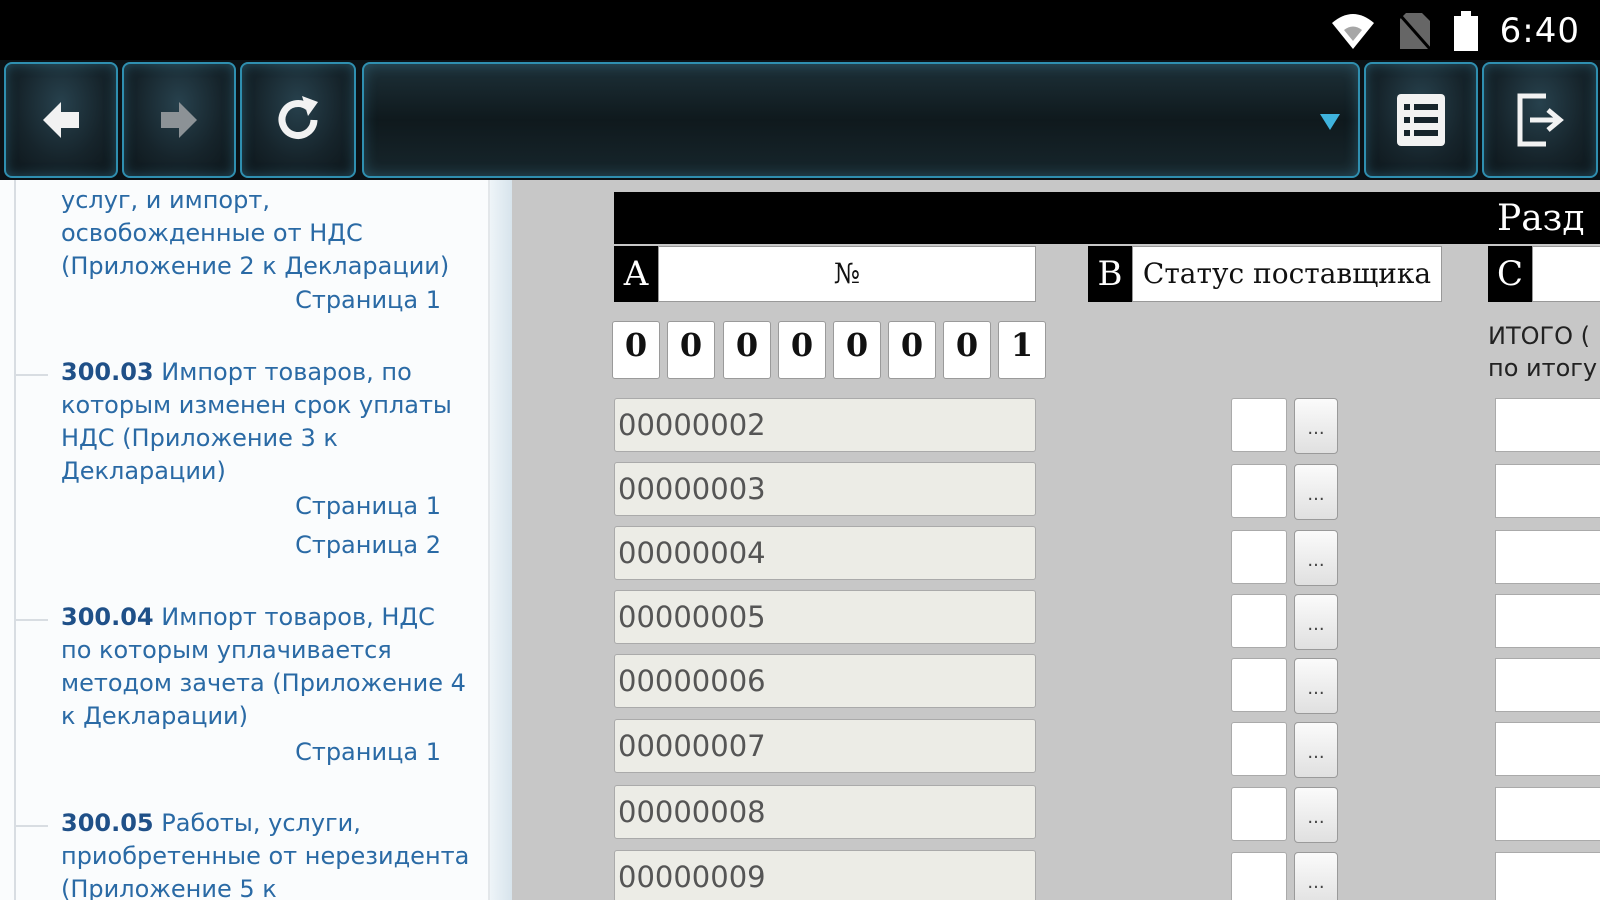 Image resolution: width=1600 pixels, height=900 pixels. I want to click on column-header-number: №, so click(847, 274).